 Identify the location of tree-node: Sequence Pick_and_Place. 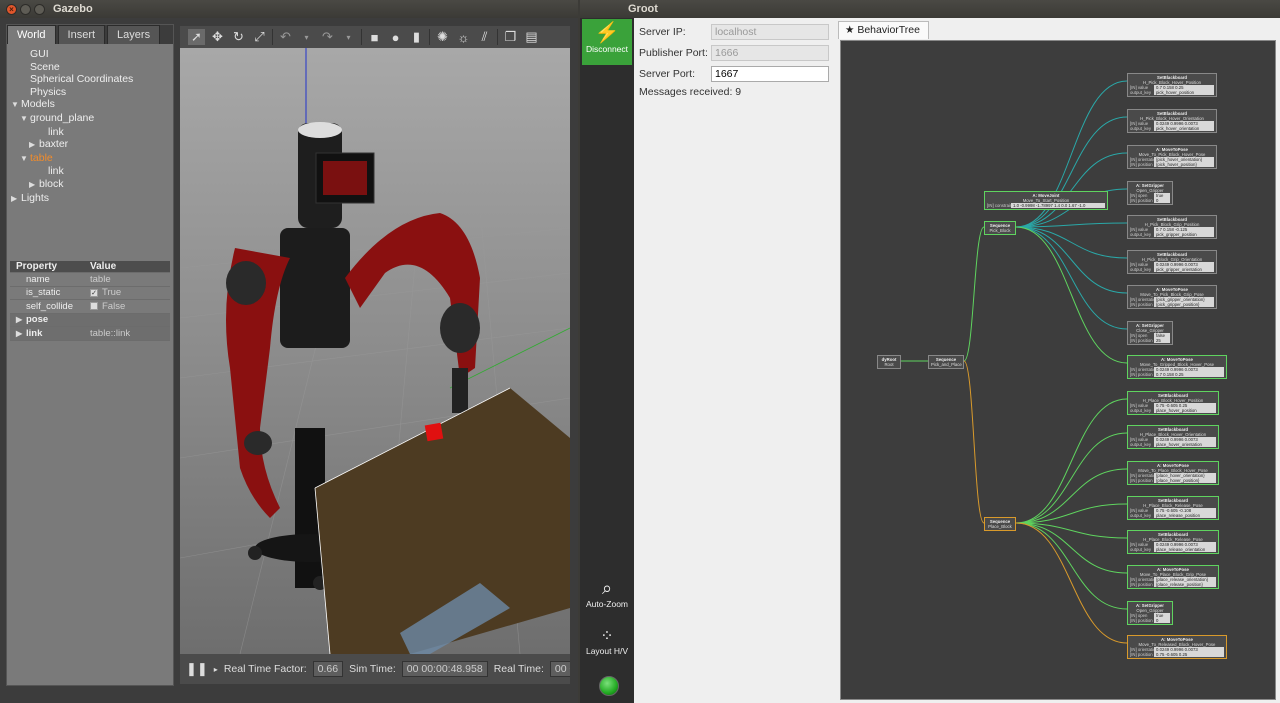
(946, 362).